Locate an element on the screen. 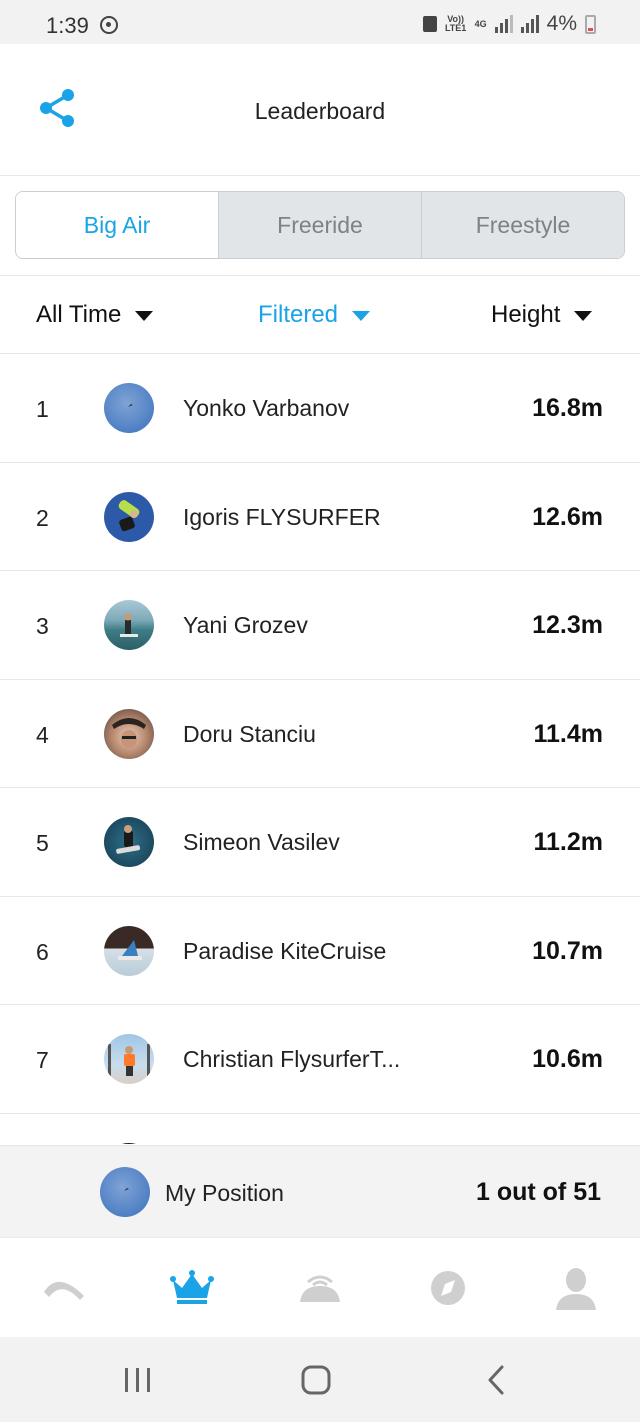 This screenshot has width=640, height=1422. home-icon is located at coordinates (316, 1380).